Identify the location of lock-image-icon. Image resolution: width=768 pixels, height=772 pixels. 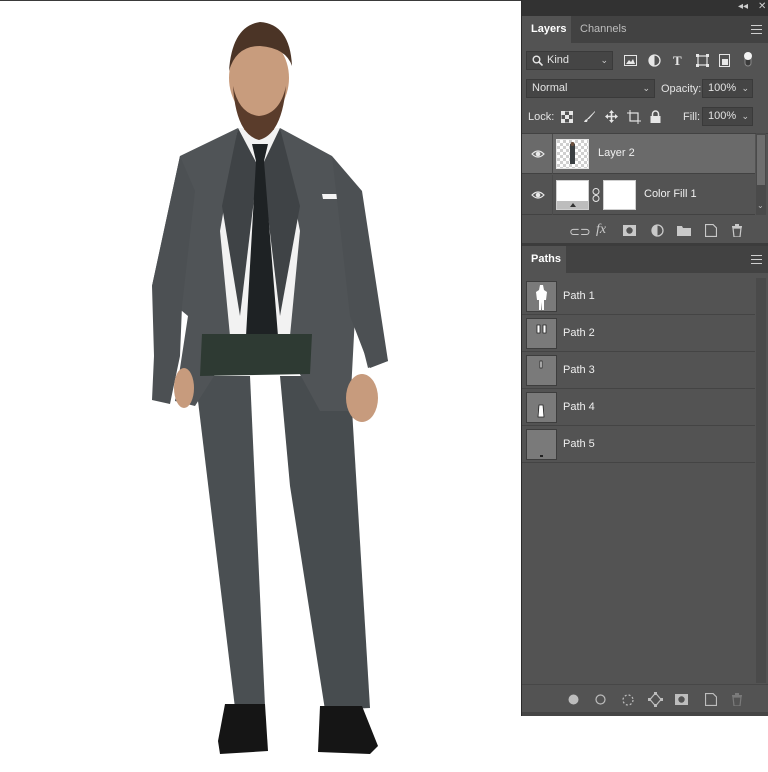
(589, 116).